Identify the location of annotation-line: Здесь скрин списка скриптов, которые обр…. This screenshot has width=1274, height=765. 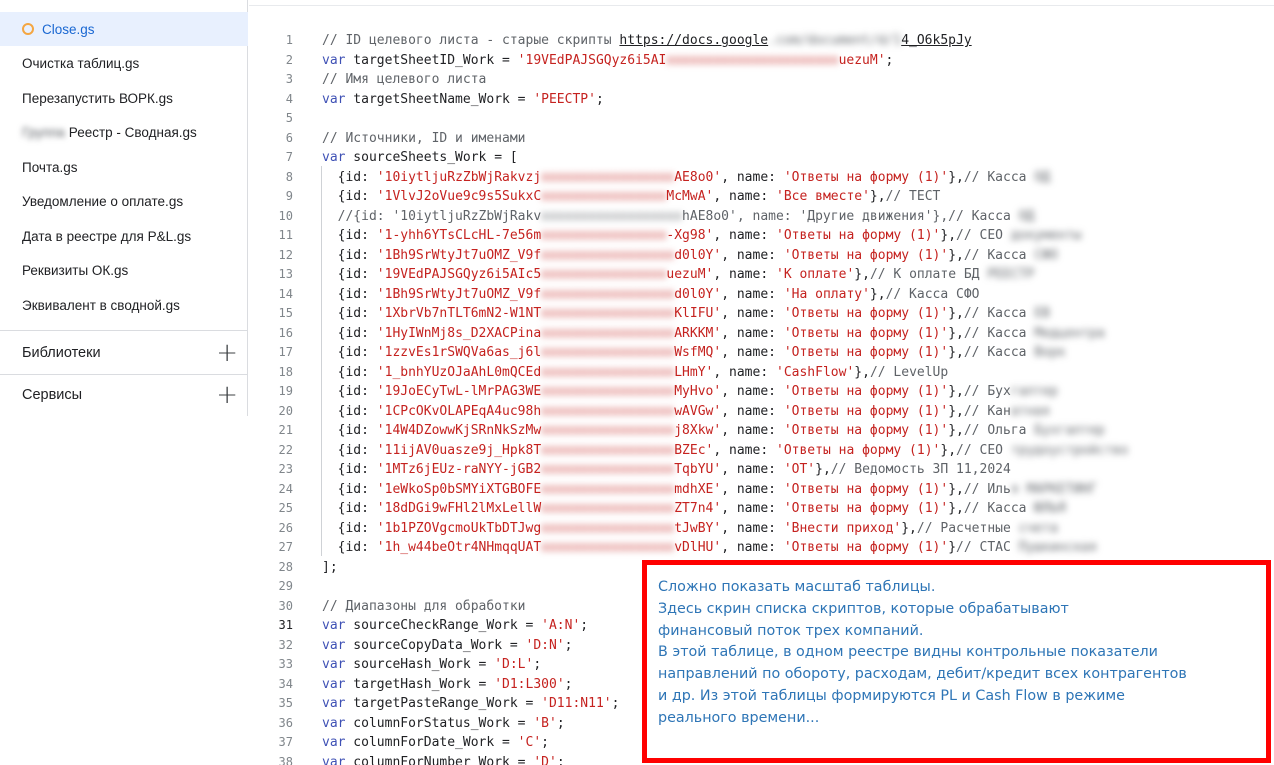
(863, 608).